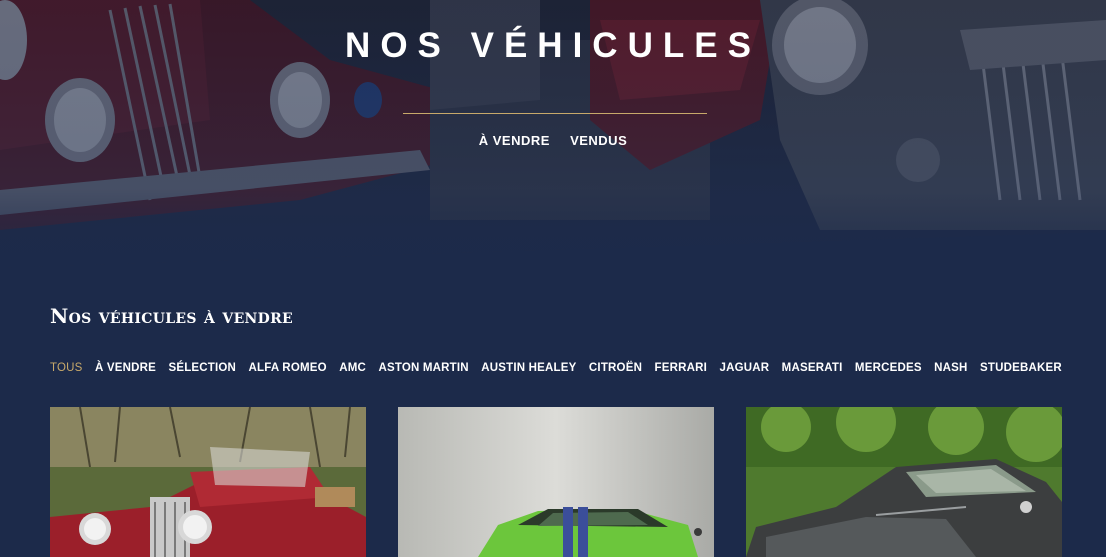 Image resolution: width=1106 pixels, height=557 pixels. Describe the element at coordinates (514, 140) in the screenshot. I see `nav-link-a-vendre: À VENDRE` at that location.